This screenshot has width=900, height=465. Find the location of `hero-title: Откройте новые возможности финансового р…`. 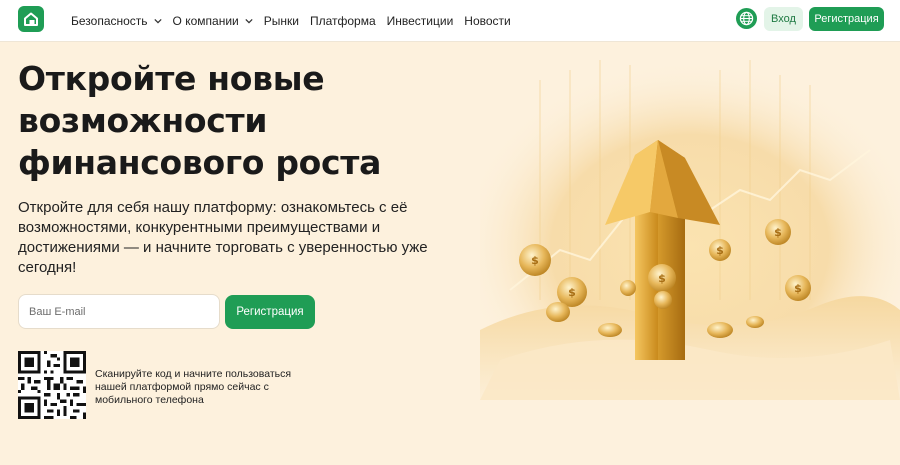

hero-title: Откройте новые возможности финансового р… is located at coordinates (200, 120).